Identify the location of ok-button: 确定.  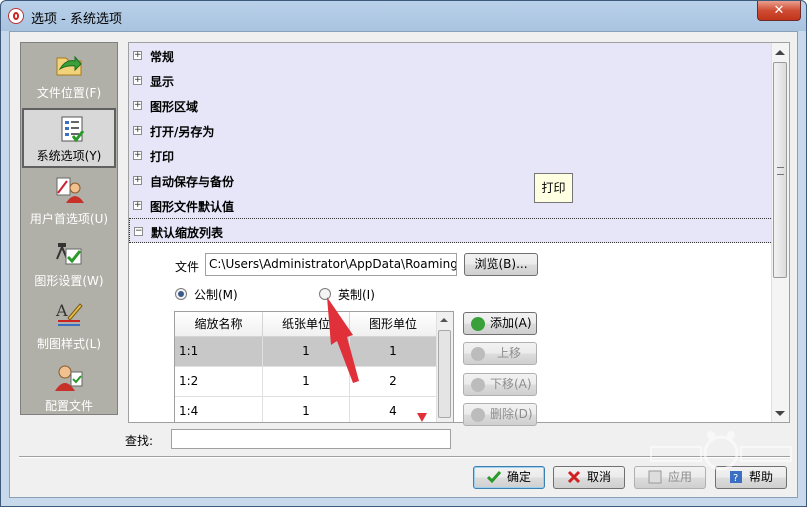
(509, 477).